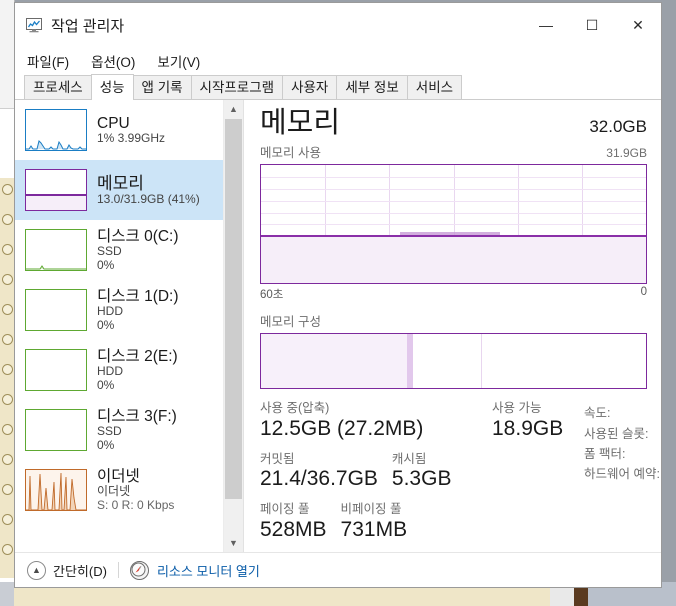 The image size is (676, 606). I want to click on background-app-window, so click(7, 303).